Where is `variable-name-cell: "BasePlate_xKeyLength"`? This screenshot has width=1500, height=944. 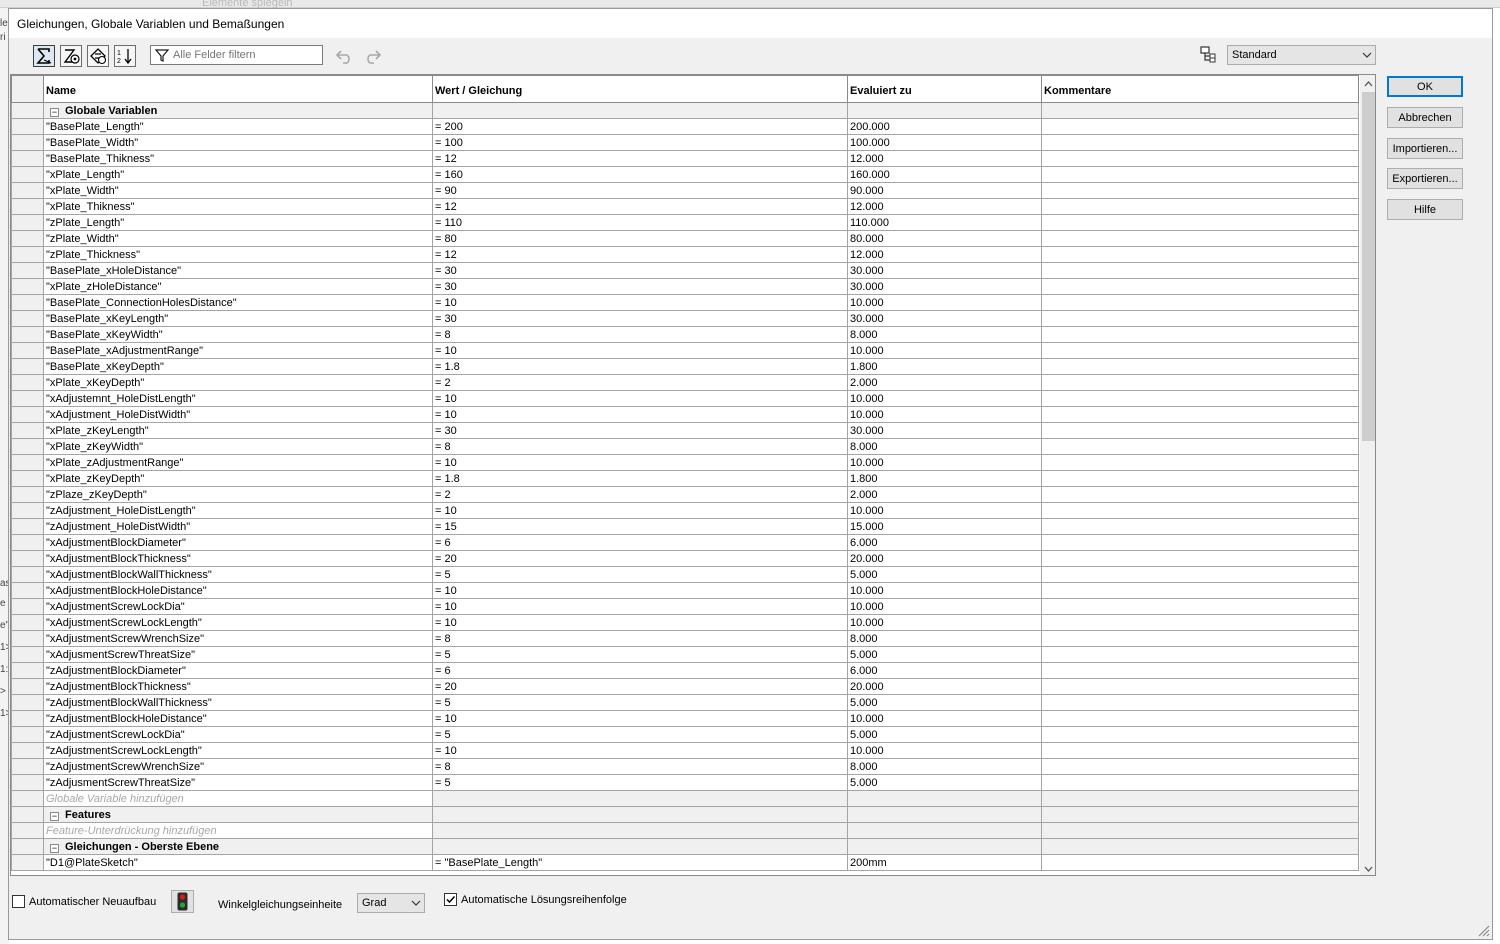 variable-name-cell: "BasePlate_xKeyLength" is located at coordinates (238, 318).